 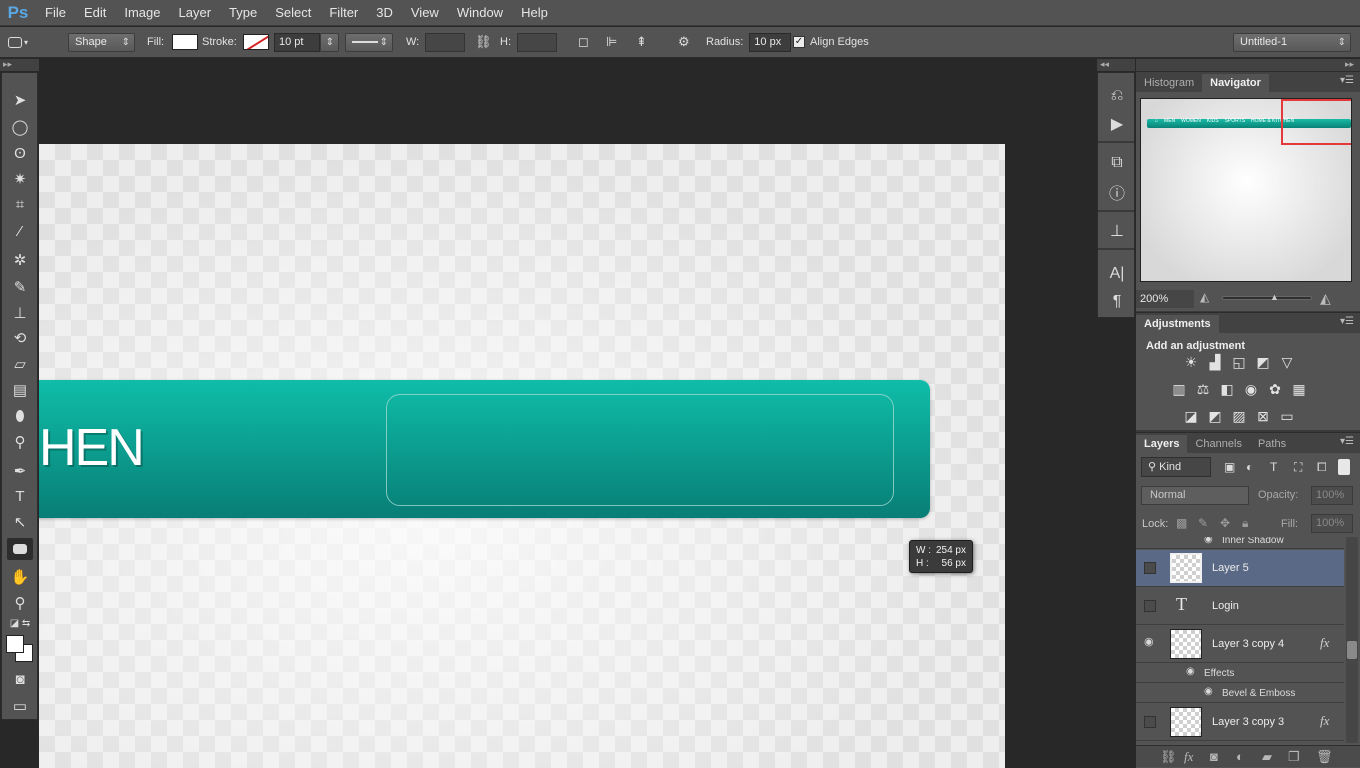 I want to click on trash-icon: 🗑︎, so click(x=1324, y=757).